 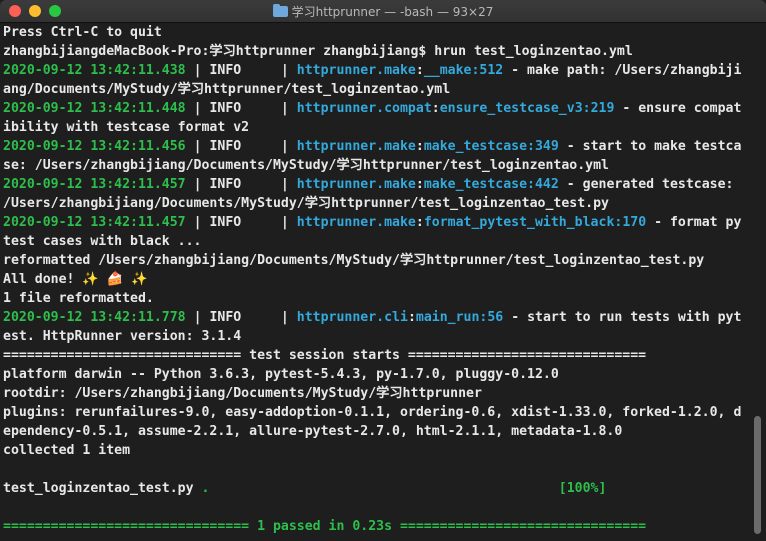 What do you see at coordinates (94, 70) in the screenshot?
I see `log-timestamp: 2020-09-12 13:42:11.438` at bounding box center [94, 70].